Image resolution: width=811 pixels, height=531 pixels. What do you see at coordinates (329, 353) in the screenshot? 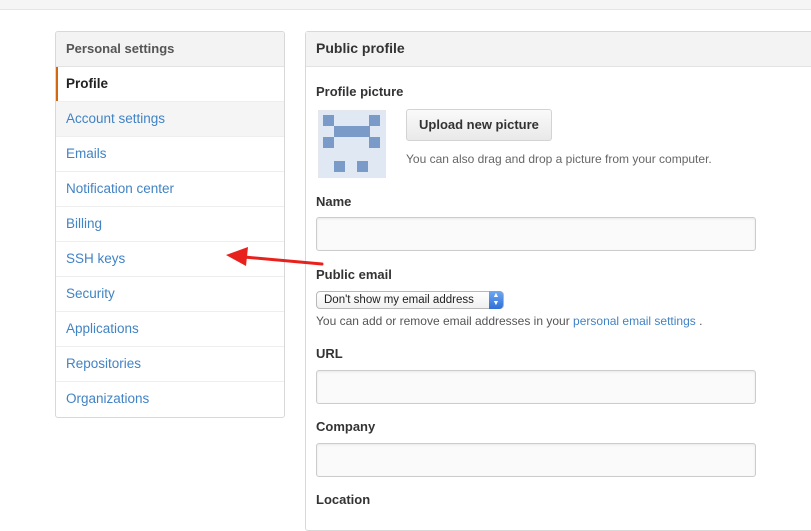
I see `url-label: URL` at bounding box center [329, 353].